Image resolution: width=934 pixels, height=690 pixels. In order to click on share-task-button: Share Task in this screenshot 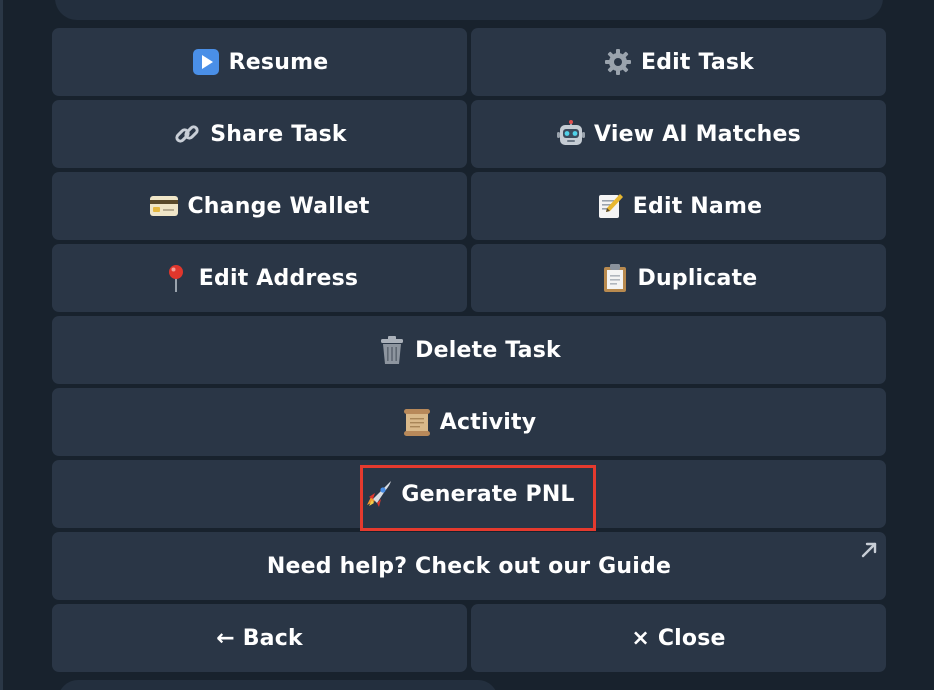, I will do `click(259, 134)`.